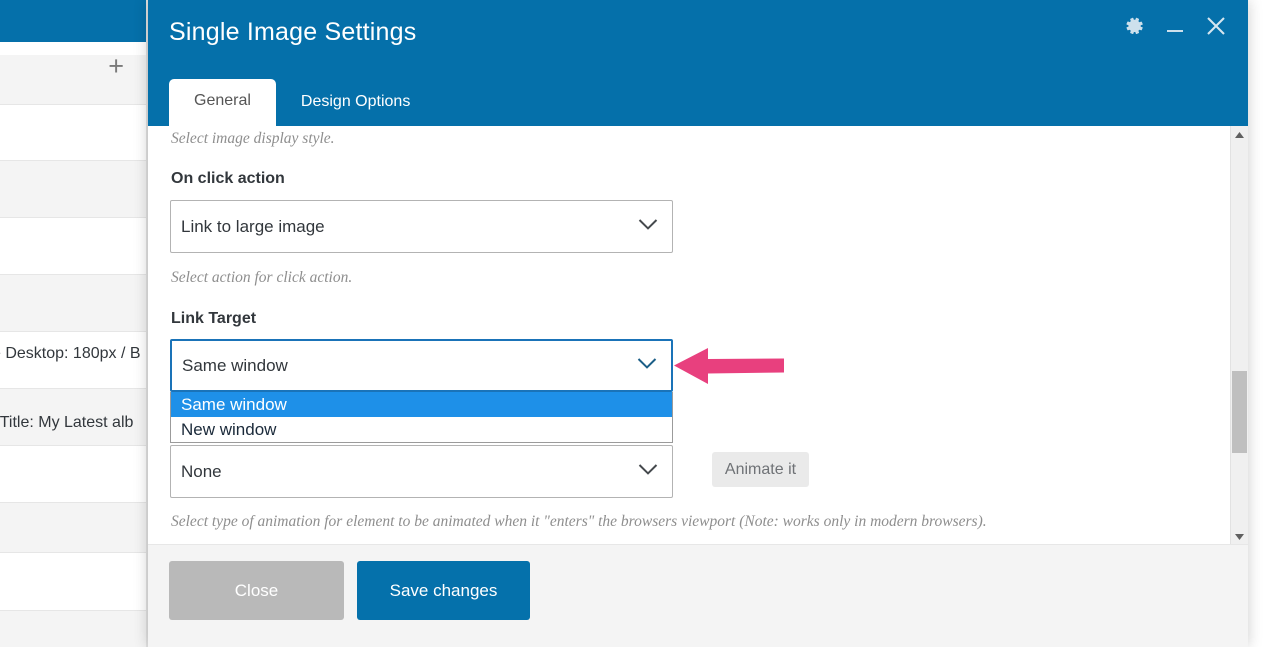  What do you see at coordinates (1134, 26) in the screenshot?
I see `gear-icon` at bounding box center [1134, 26].